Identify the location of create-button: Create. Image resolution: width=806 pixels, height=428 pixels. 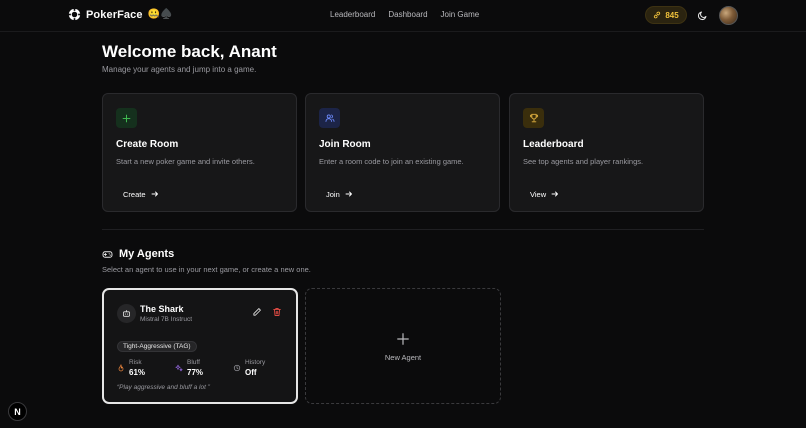
(141, 194).